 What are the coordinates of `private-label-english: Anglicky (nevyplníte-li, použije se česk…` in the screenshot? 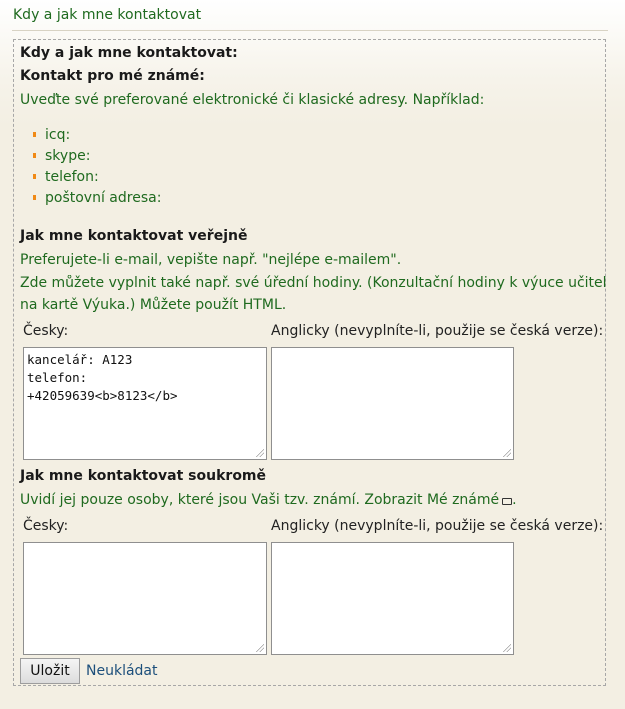 It's located at (437, 526).